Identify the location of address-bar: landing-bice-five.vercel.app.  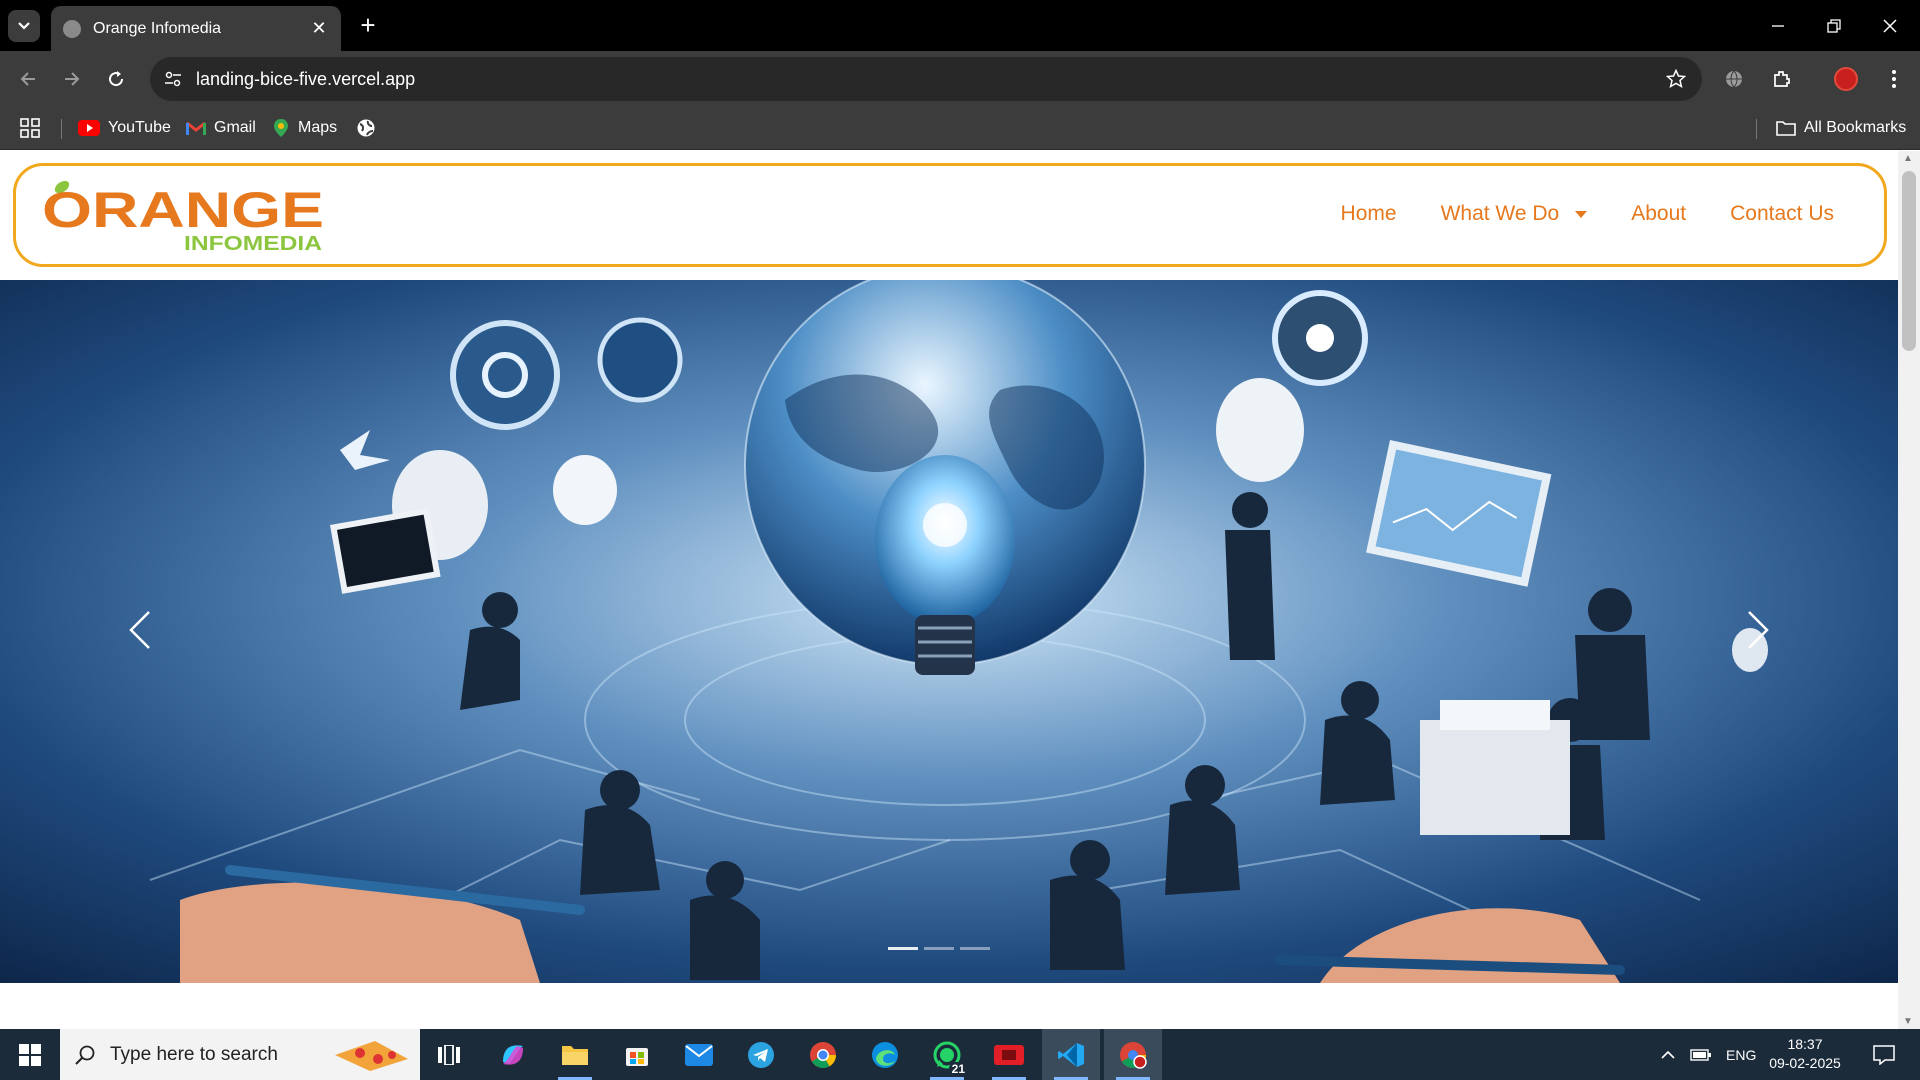
(926, 79).